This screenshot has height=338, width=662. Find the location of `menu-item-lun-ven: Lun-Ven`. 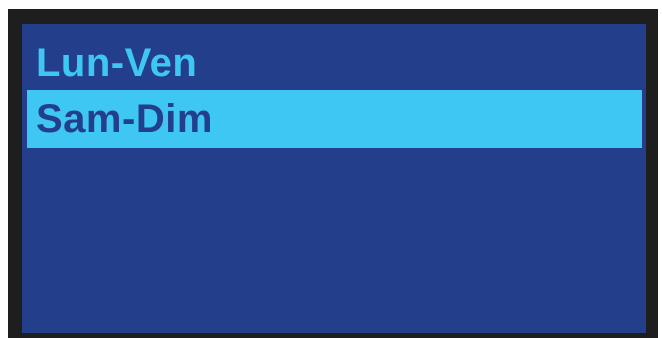

menu-item-lun-ven: Lun-Ven is located at coordinates (334, 63).